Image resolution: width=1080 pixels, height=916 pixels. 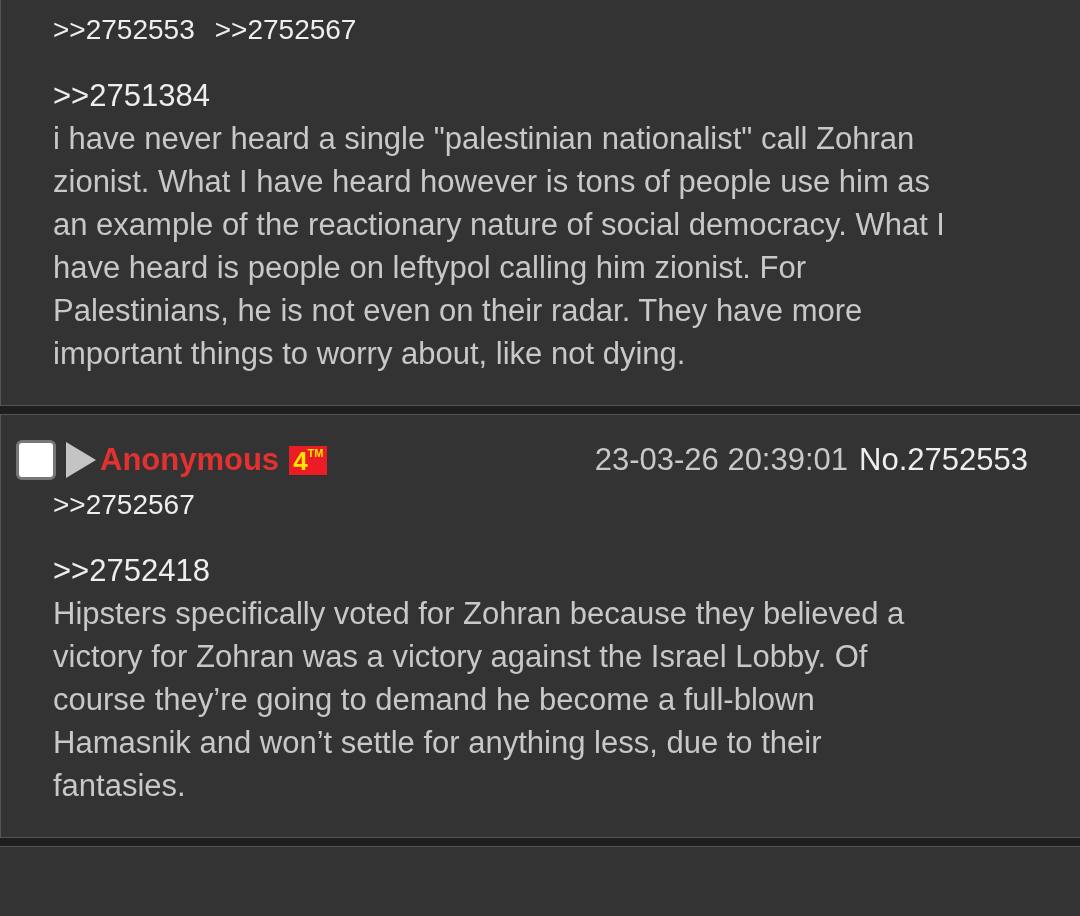 I want to click on expand-triangle-icon, so click(x=81, y=460).